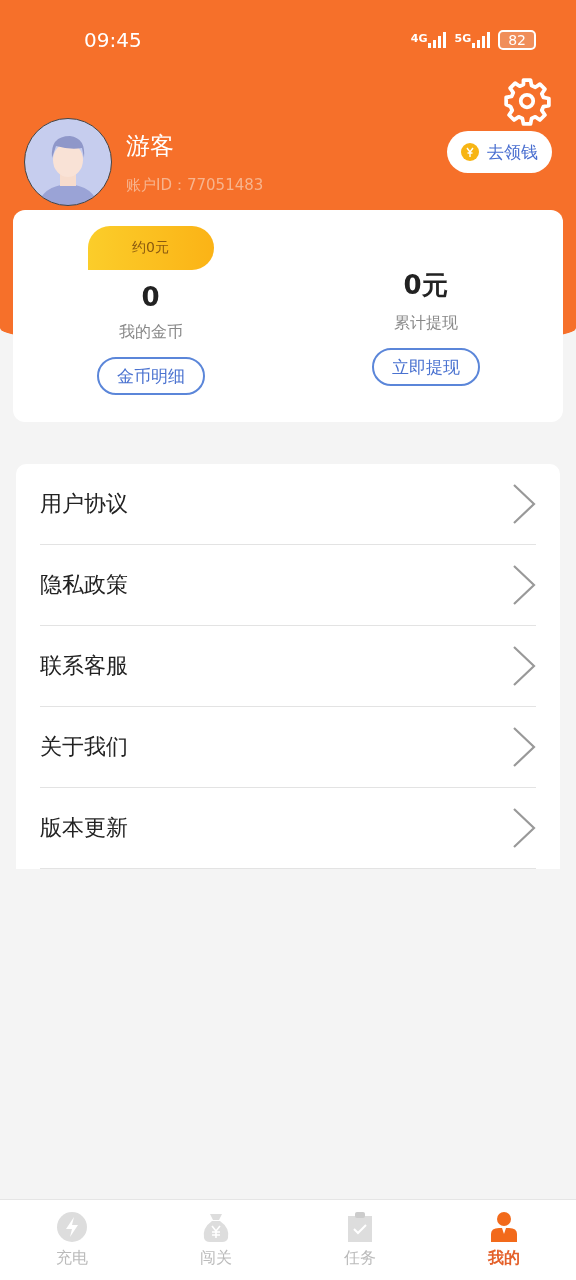  What do you see at coordinates (288, 747) in the screenshot?
I see `menu-item: 关于我们` at bounding box center [288, 747].